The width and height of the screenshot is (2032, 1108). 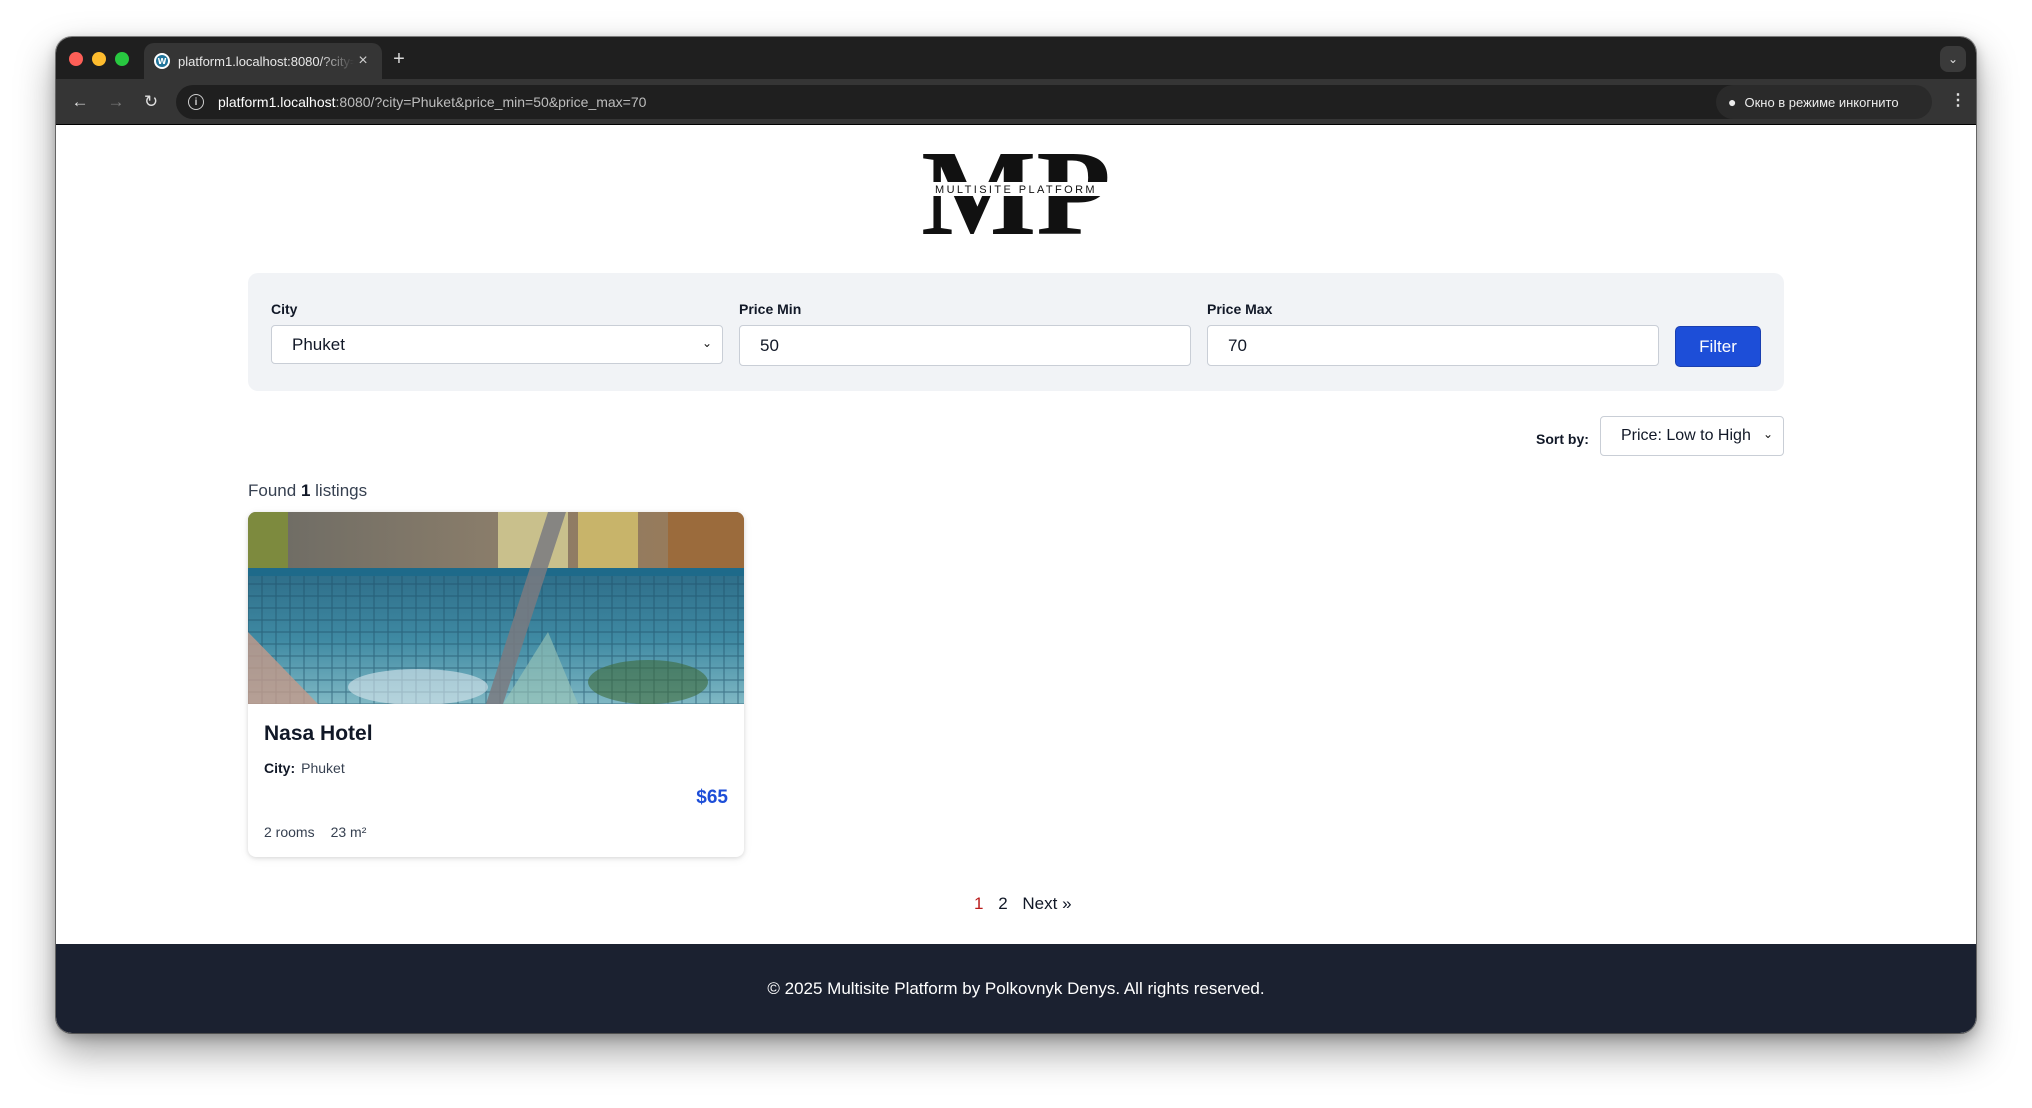 What do you see at coordinates (770, 309) in the screenshot?
I see `price-min-label: Price Min` at bounding box center [770, 309].